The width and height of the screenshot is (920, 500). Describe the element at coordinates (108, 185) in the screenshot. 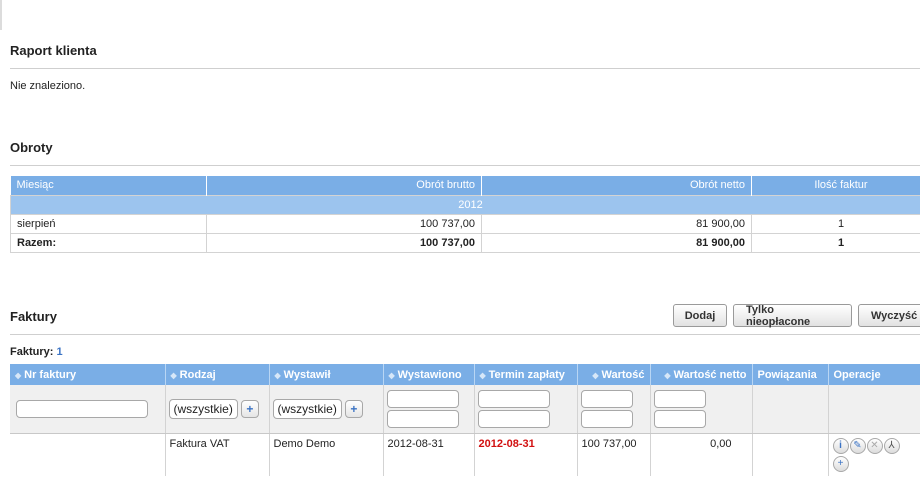

I see `column-header-month: Miesiąc` at that location.